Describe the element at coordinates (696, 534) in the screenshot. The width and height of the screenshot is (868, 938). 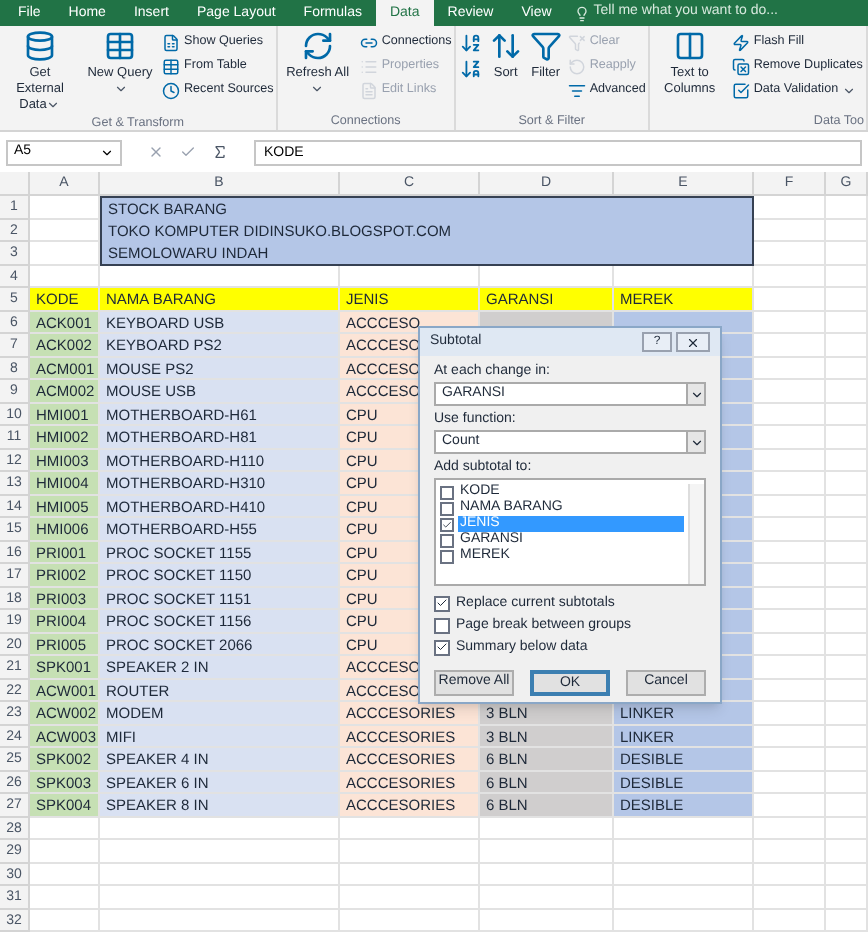
I see `scrollbar` at that location.